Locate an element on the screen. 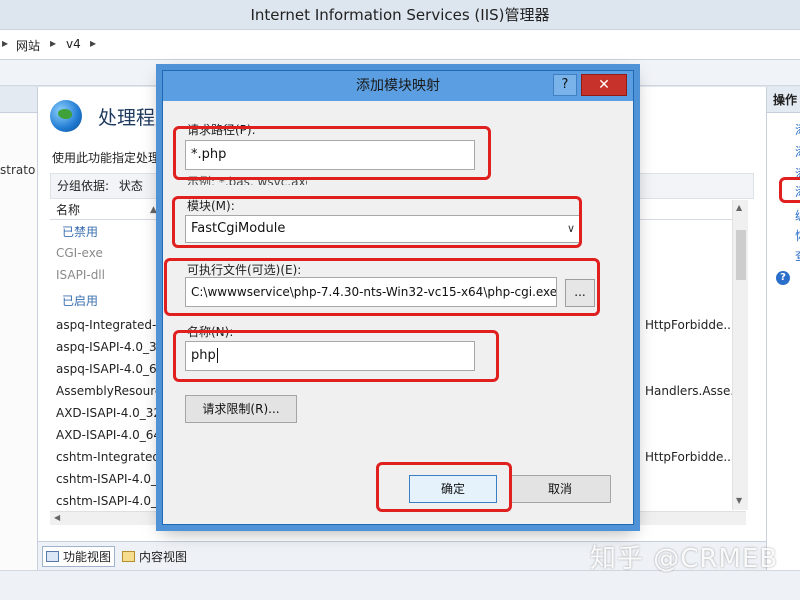  highlight-box-action is located at coordinates (789, 190).